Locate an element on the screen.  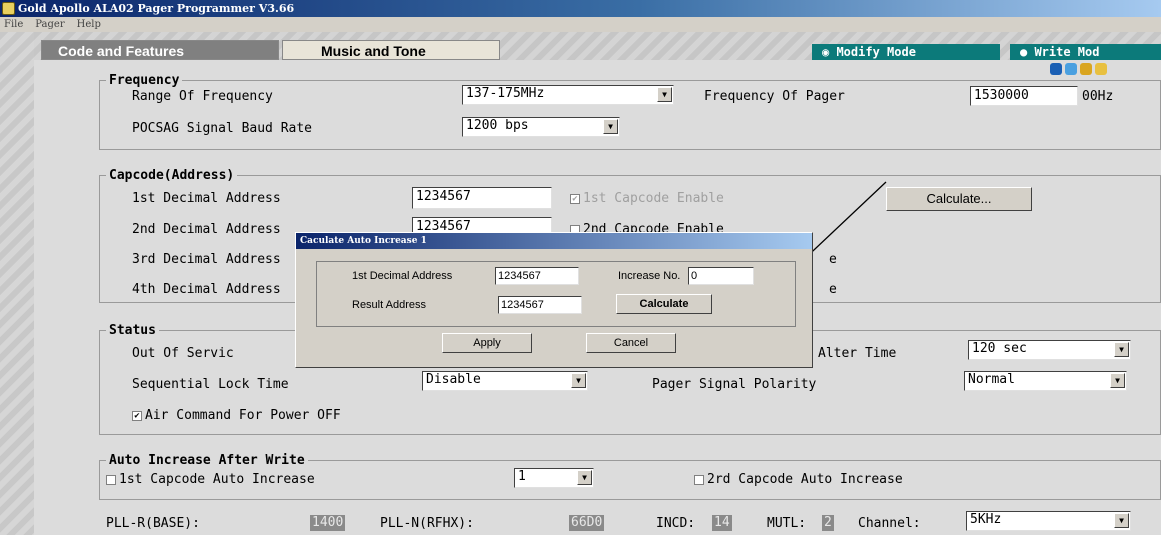
sequential-lock-label: Sequential Lock Time is located at coordinates (210, 384).